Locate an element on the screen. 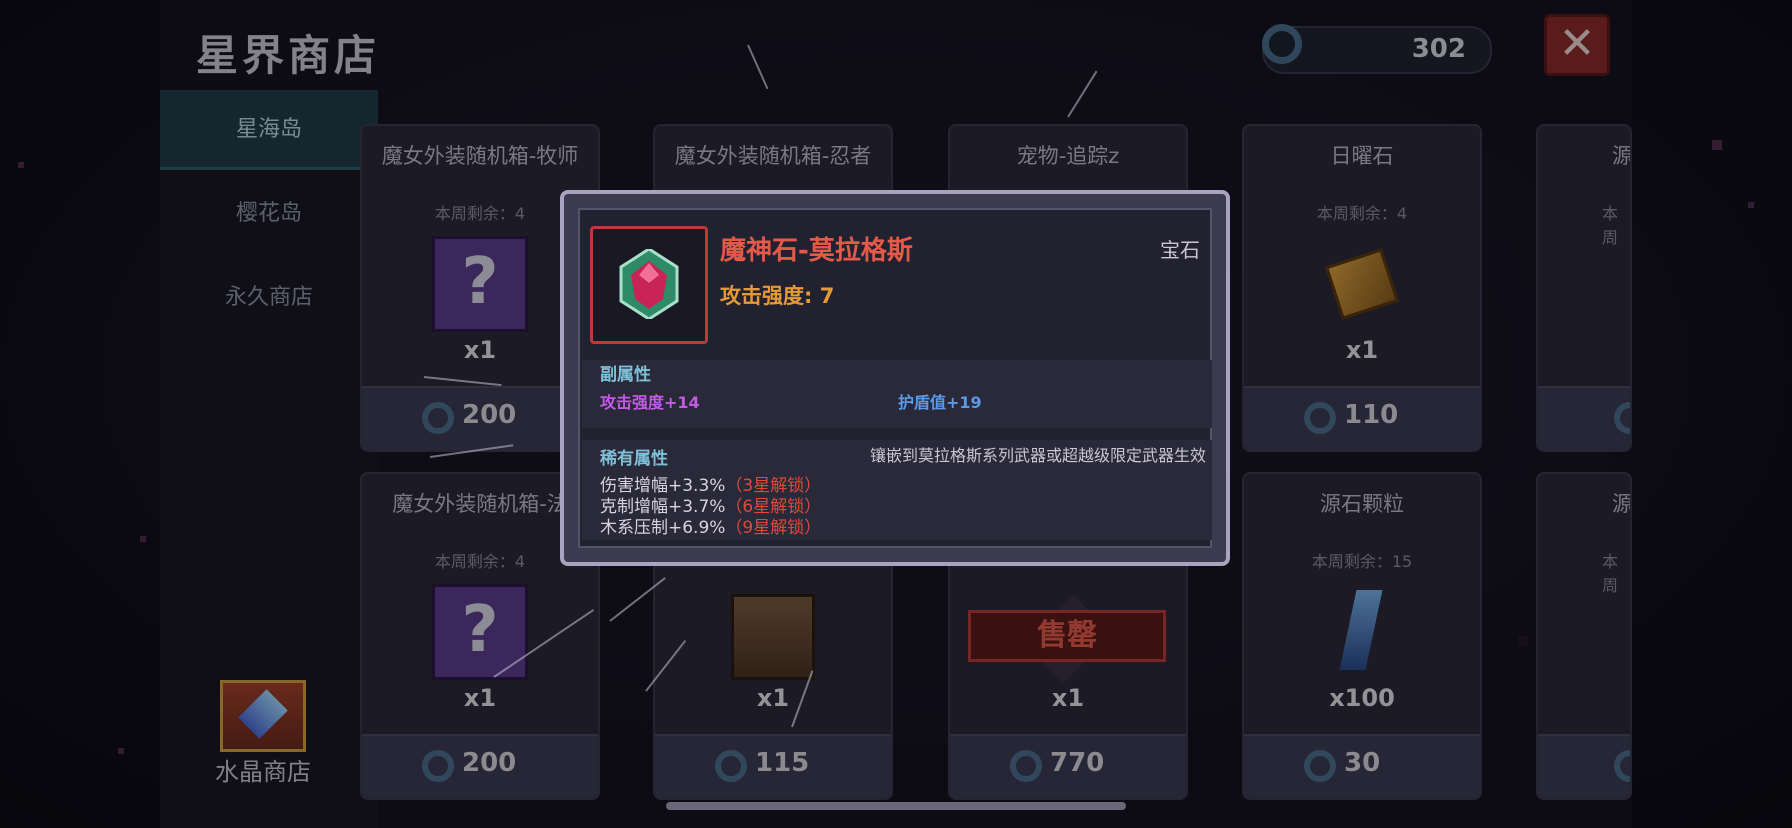 The height and width of the screenshot is (828, 1792). sidebar-item-xinghai-island: 星海岛 is located at coordinates (269, 130).